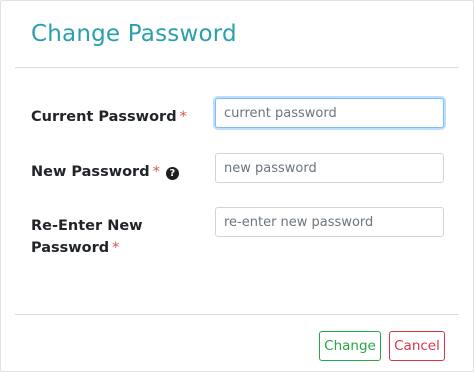 The height and width of the screenshot is (372, 474). What do you see at coordinates (70, 248) in the screenshot?
I see `reenter-password-label-line2: Password` at bounding box center [70, 248].